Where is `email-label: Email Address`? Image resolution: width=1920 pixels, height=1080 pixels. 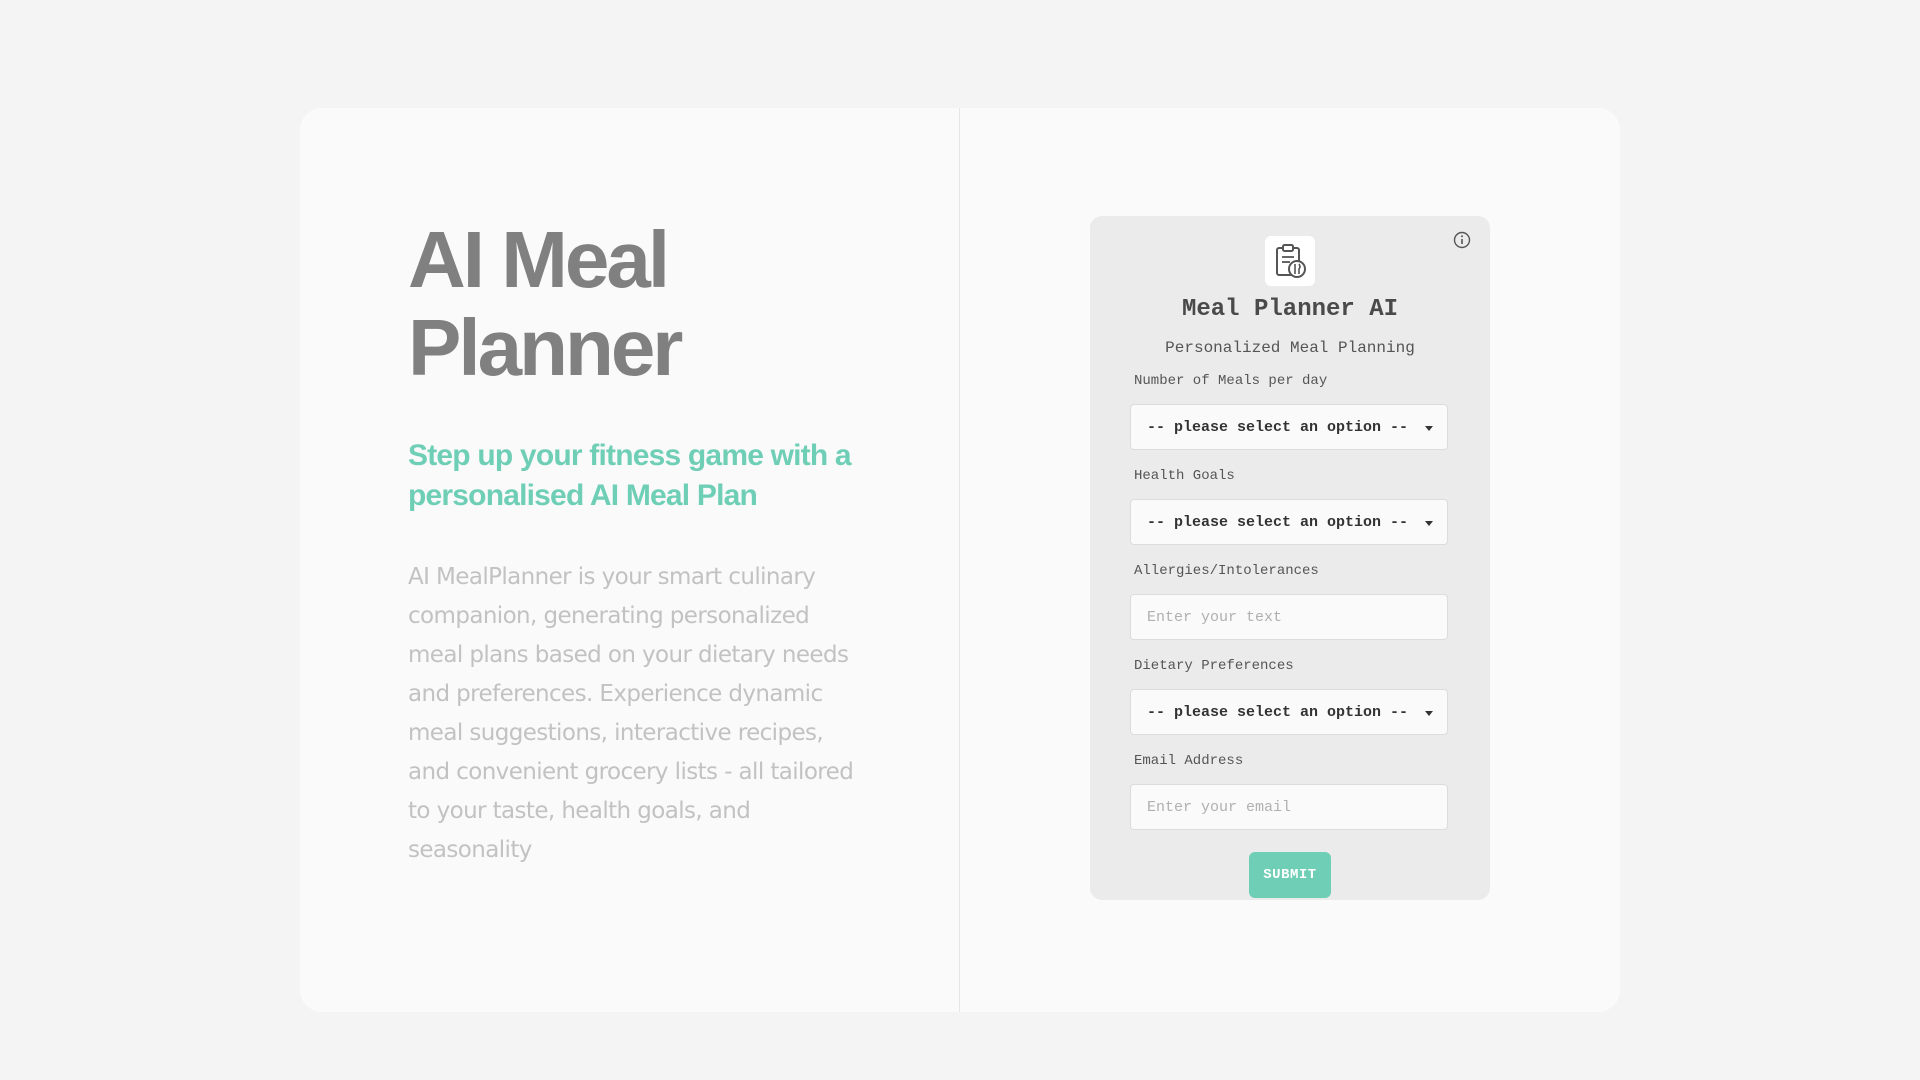 email-label: Email Address is located at coordinates (1189, 761).